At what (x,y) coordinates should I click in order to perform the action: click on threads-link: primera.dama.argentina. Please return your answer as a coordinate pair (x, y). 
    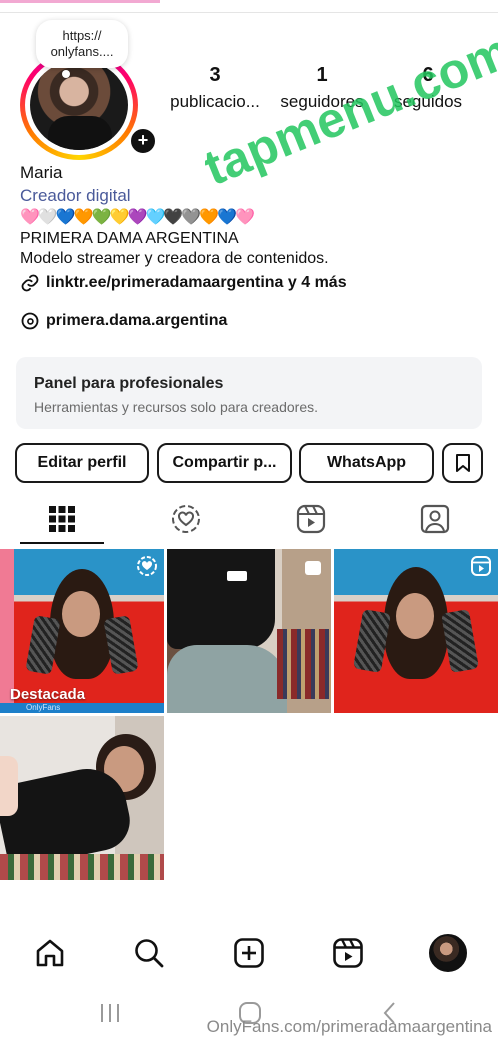
    Looking at the image, I should click on (123, 321).